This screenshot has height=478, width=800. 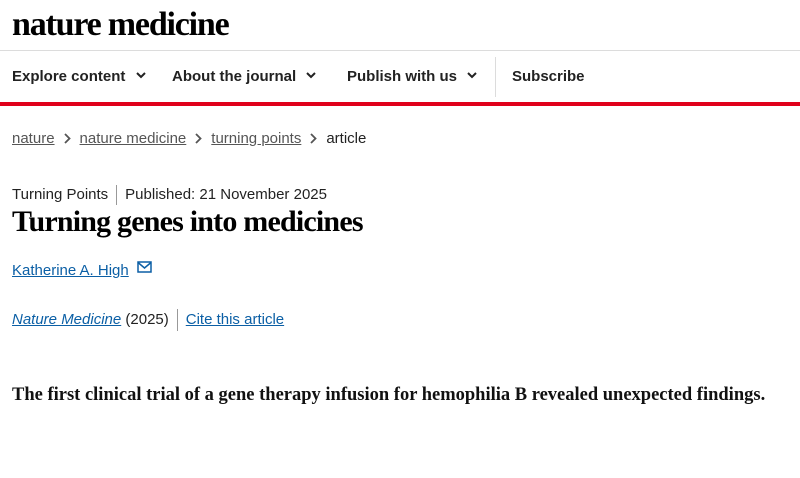 I want to click on site-header: nature medicine, so click(x=400, y=25).